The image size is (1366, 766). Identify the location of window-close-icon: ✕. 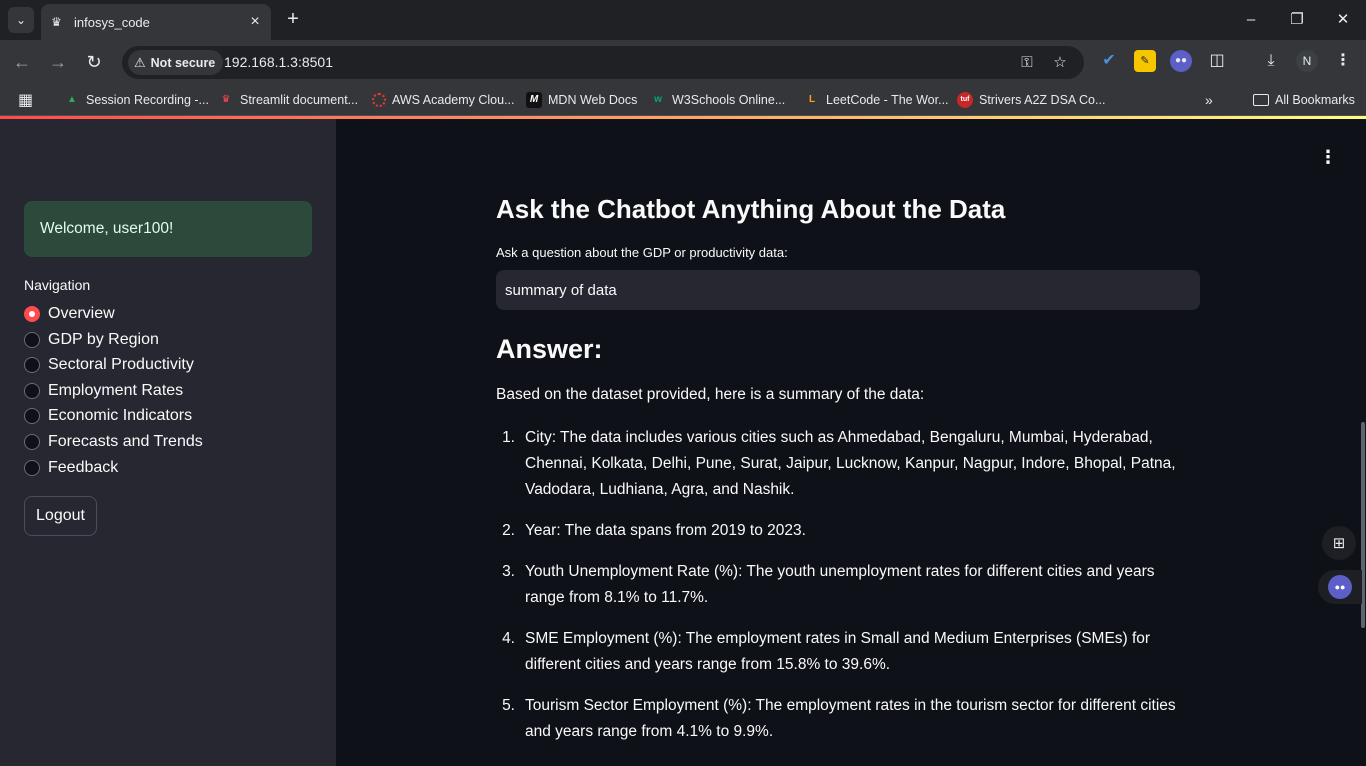
(1343, 20).